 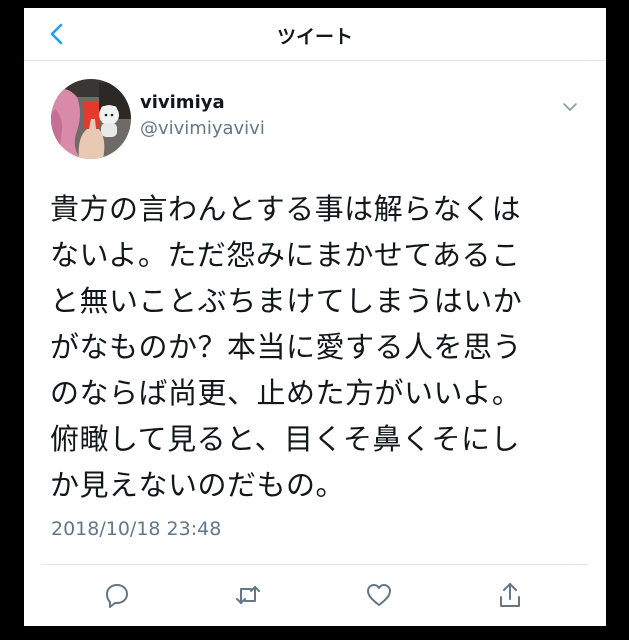 I want to click on avatar, so click(x=91, y=119).